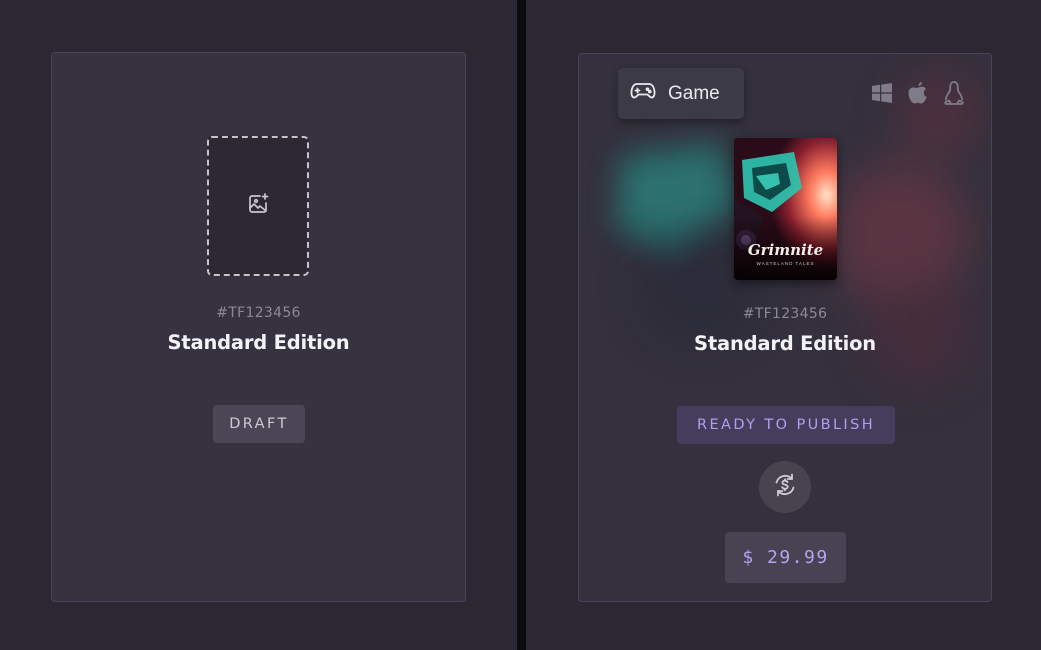 The image size is (1041, 650). I want to click on cover-title: Grimnite, so click(785, 250).